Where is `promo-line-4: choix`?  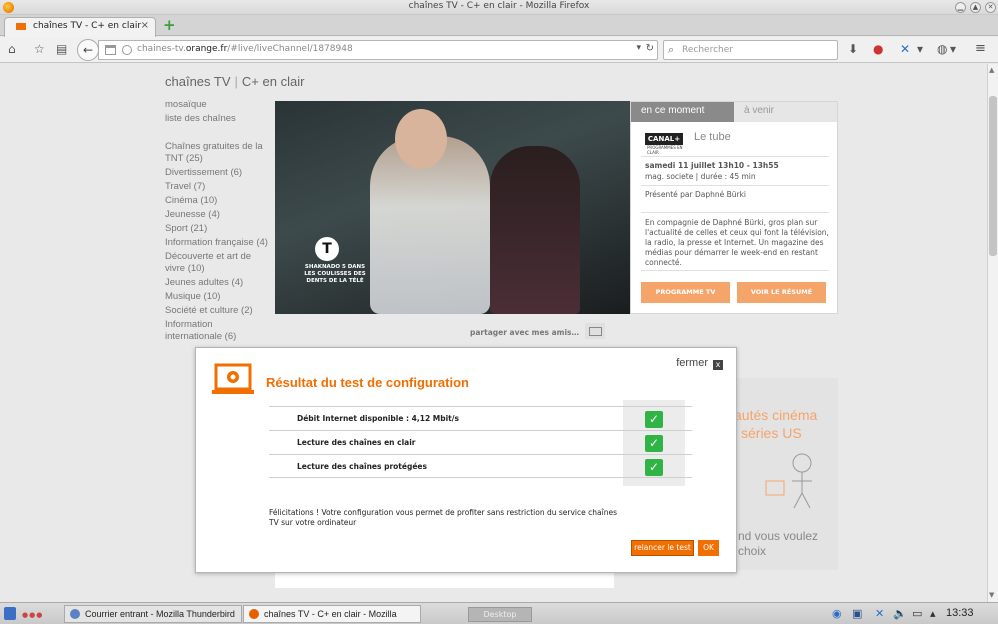
promo-line-4: choix is located at coordinates (752, 551).